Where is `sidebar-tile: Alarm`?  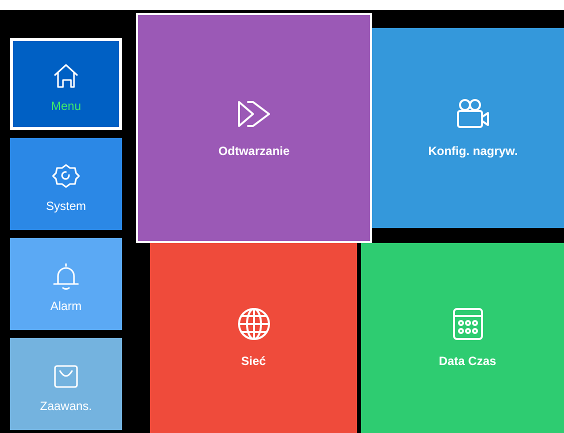 sidebar-tile: Alarm is located at coordinates (66, 284).